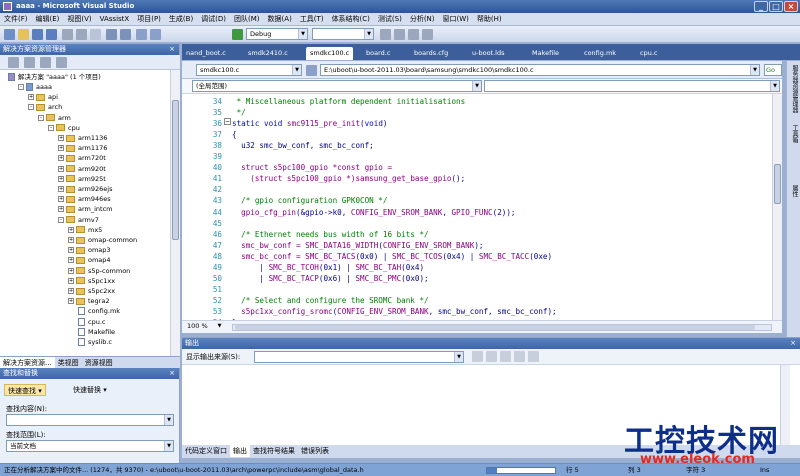 The height and width of the screenshot is (476, 800). What do you see at coordinates (477, 356) in the screenshot?
I see `find-message-icon` at bounding box center [477, 356].